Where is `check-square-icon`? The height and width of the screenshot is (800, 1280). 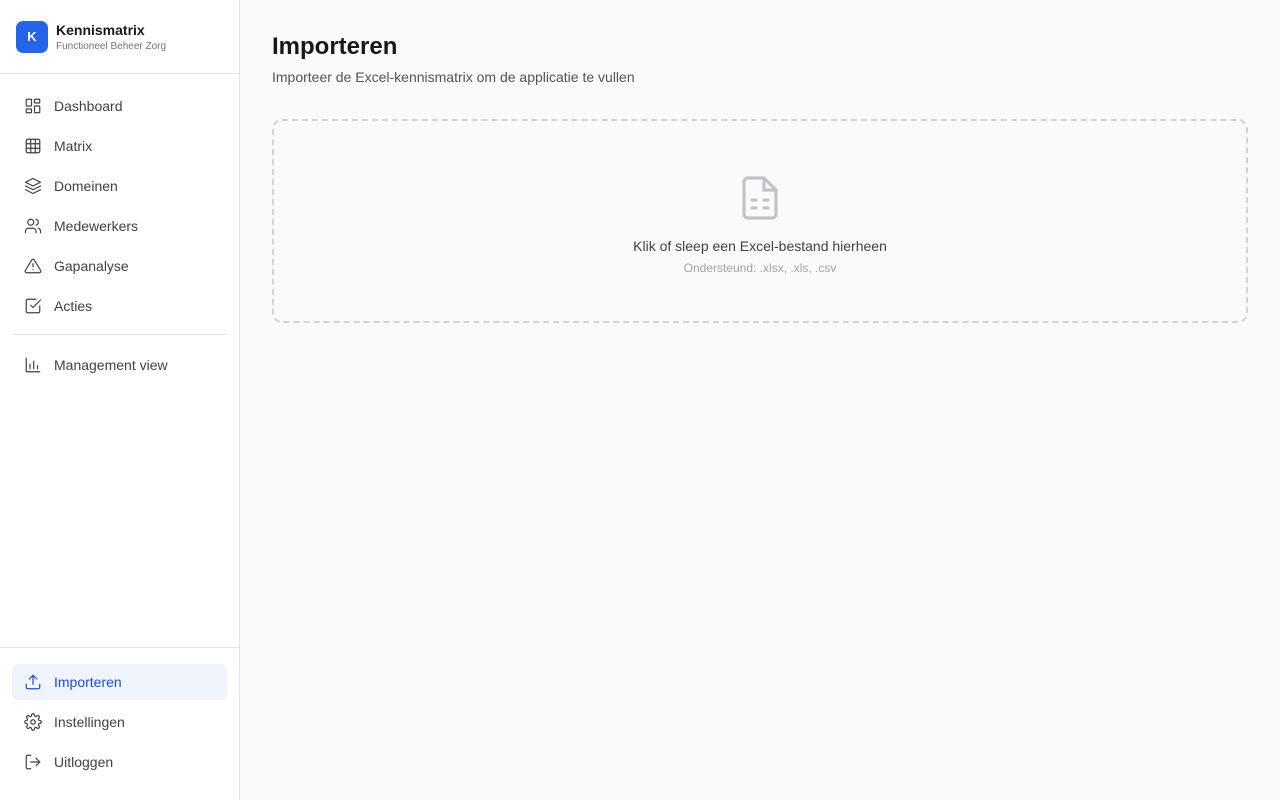 check-square-icon is located at coordinates (33, 306).